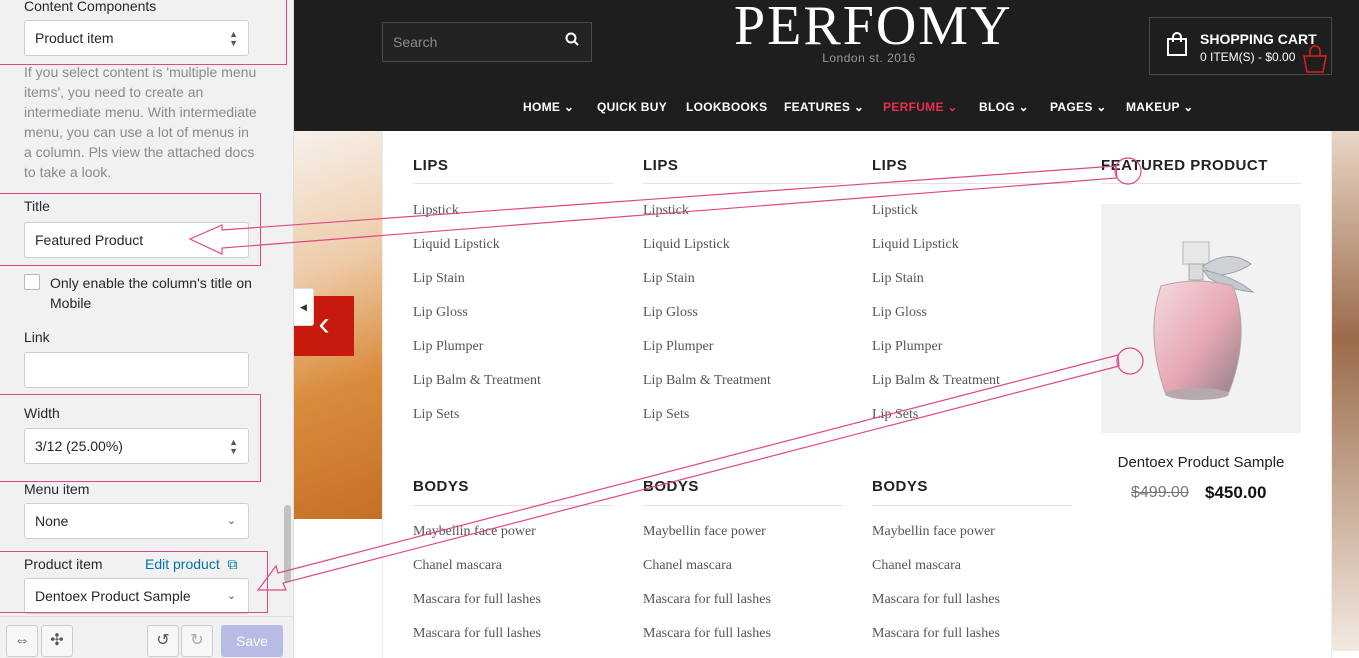 The height and width of the screenshot is (658, 1359). I want to click on nav-blog: BLOG ⌄, so click(1004, 107).